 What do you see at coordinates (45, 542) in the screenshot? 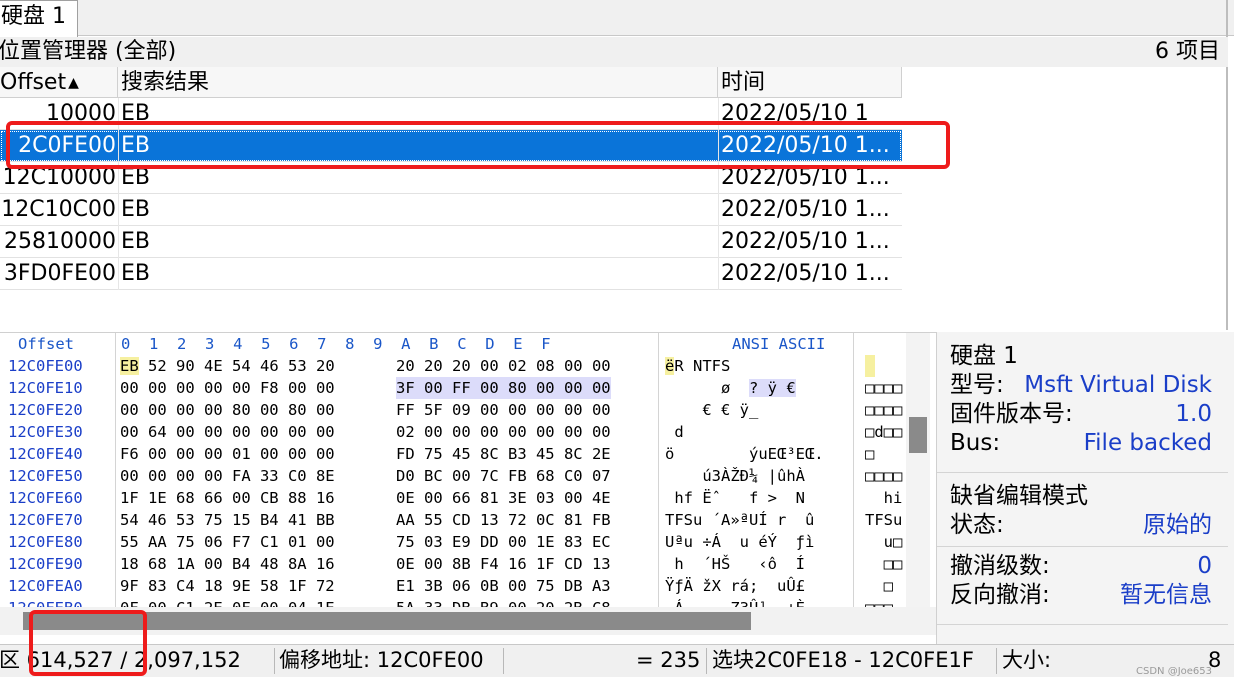
I see `hex-line-offset: 12C0FE80` at bounding box center [45, 542].